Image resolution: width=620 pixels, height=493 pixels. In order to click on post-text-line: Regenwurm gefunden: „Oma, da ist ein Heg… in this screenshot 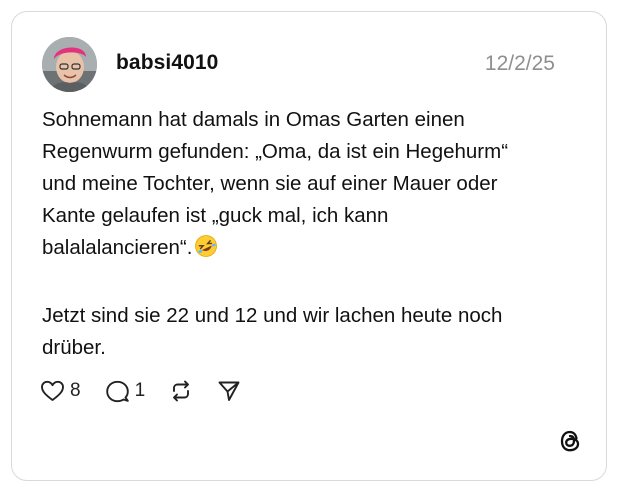, I will do `click(275, 151)`.